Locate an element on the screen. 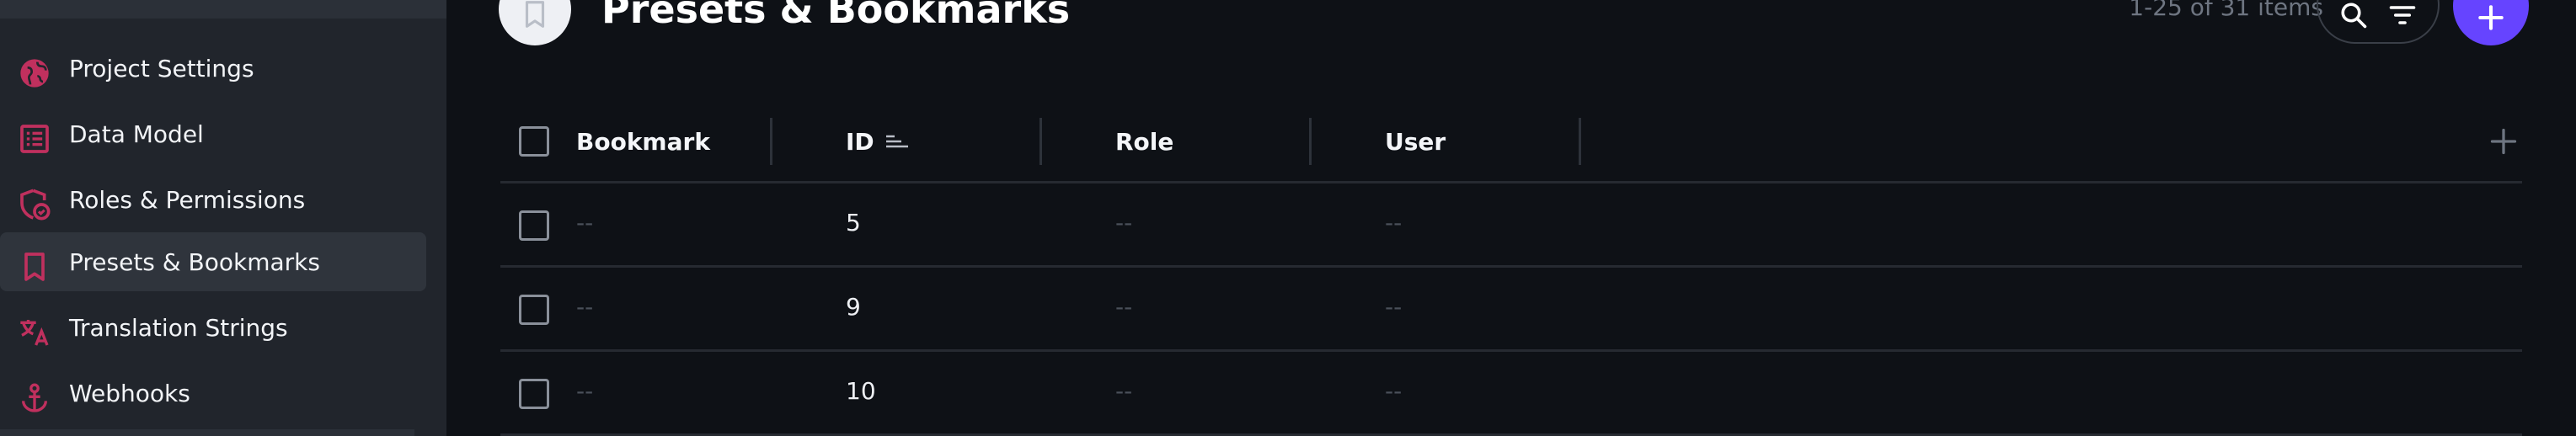 The height and width of the screenshot is (436, 2576). column-header-bookmark: Bookmark is located at coordinates (643, 141).